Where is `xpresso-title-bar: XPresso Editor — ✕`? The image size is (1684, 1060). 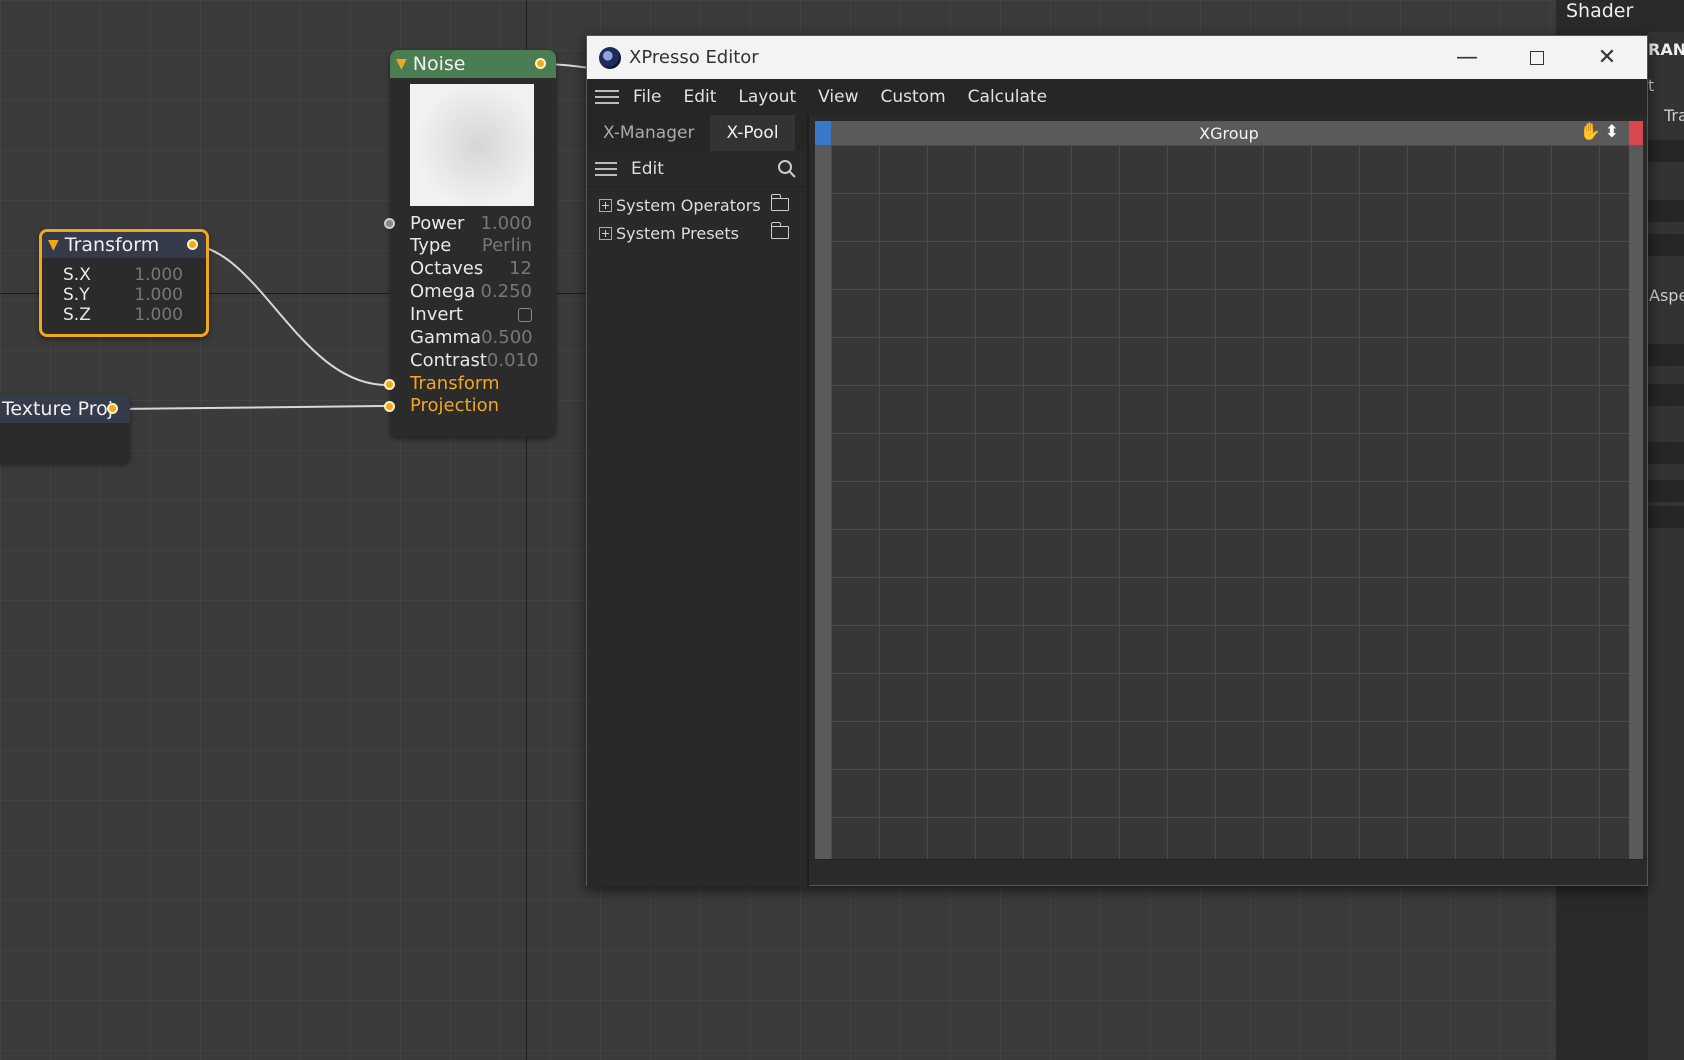 xpresso-title-bar: XPresso Editor — ✕ is located at coordinates (1117, 57).